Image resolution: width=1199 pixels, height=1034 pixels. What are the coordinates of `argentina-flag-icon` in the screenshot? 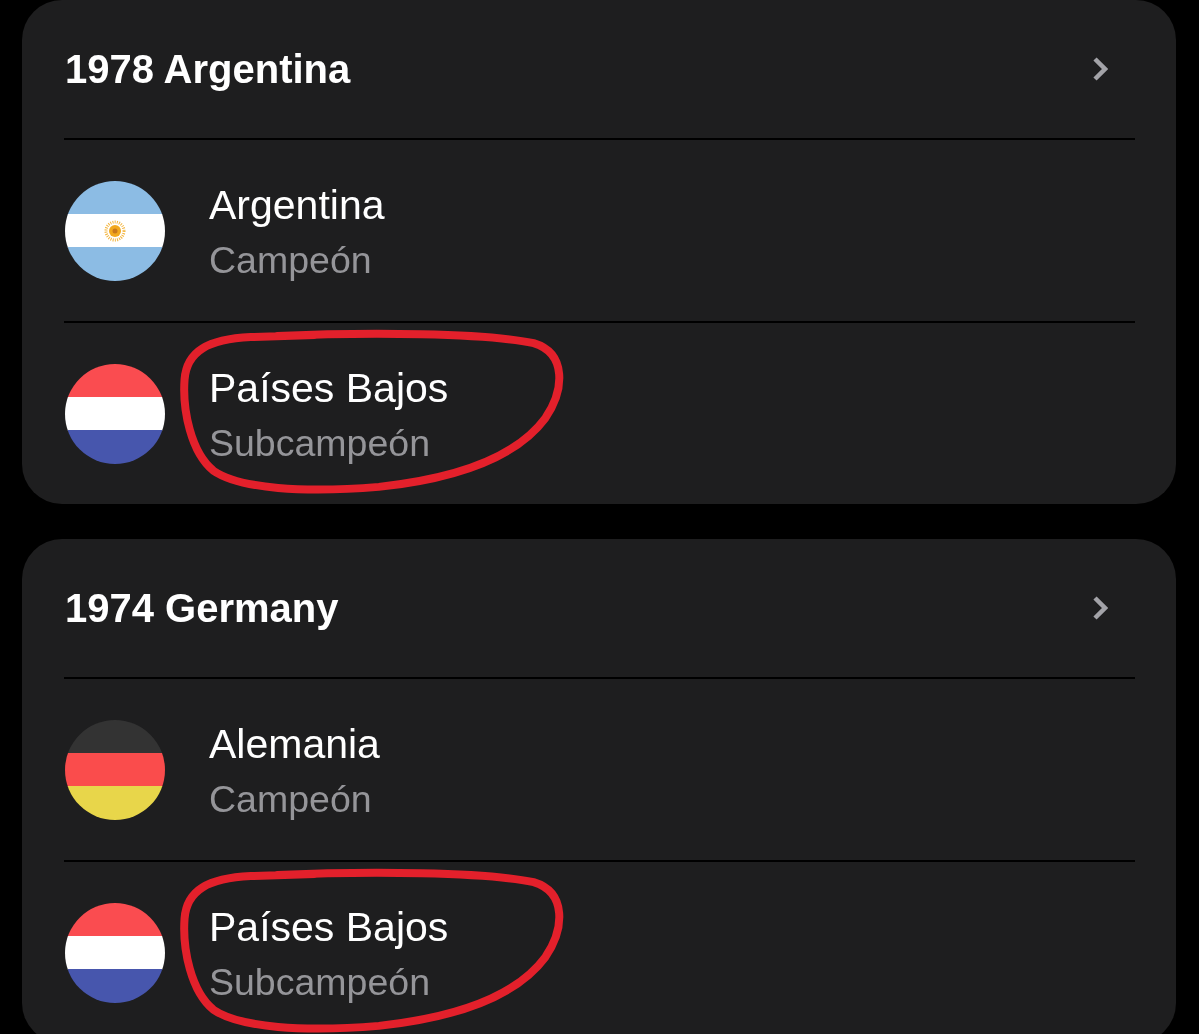 It's located at (115, 230).